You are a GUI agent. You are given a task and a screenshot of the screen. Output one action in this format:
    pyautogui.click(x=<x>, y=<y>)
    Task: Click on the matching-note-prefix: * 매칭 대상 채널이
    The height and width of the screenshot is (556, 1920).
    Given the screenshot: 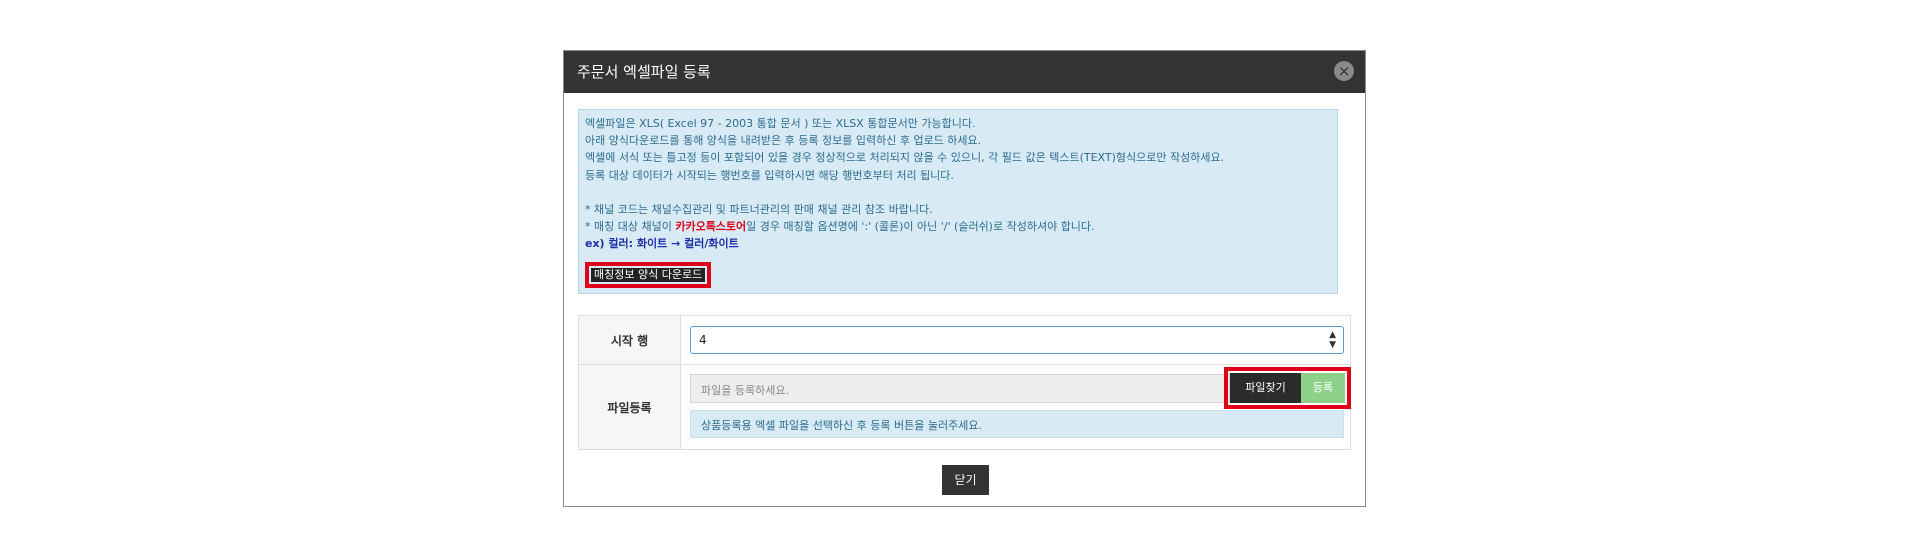 What is the action you would take?
    pyautogui.click(x=630, y=227)
    